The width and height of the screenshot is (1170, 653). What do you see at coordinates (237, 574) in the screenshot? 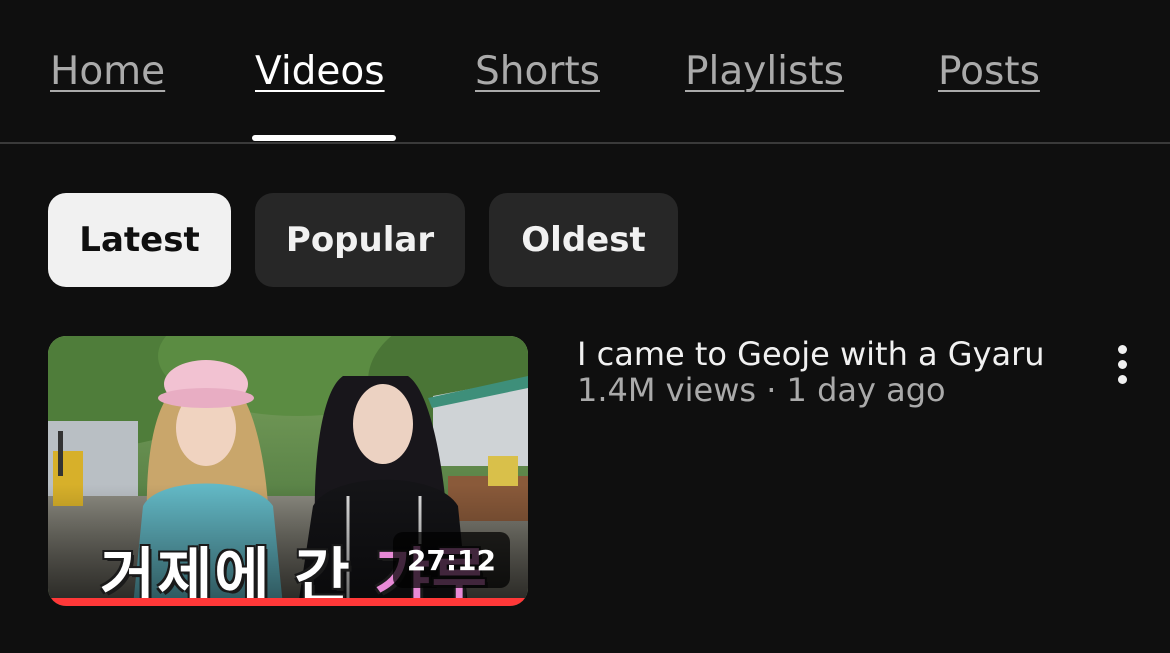
I see `thumbnail-caption-main: 거제에 간` at bounding box center [237, 574].